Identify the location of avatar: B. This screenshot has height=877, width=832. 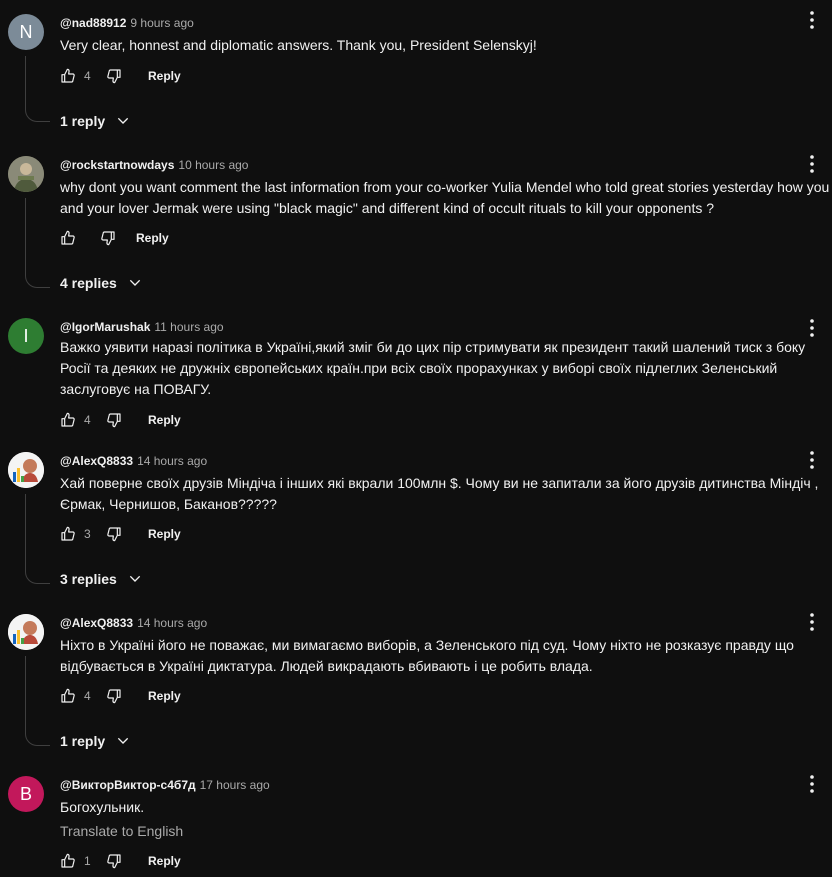
(26, 794).